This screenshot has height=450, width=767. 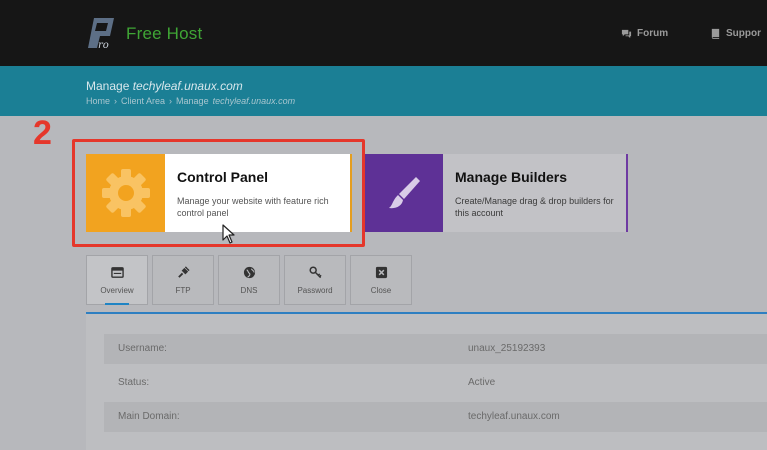 I want to click on tab-close: Close, so click(x=381, y=280).